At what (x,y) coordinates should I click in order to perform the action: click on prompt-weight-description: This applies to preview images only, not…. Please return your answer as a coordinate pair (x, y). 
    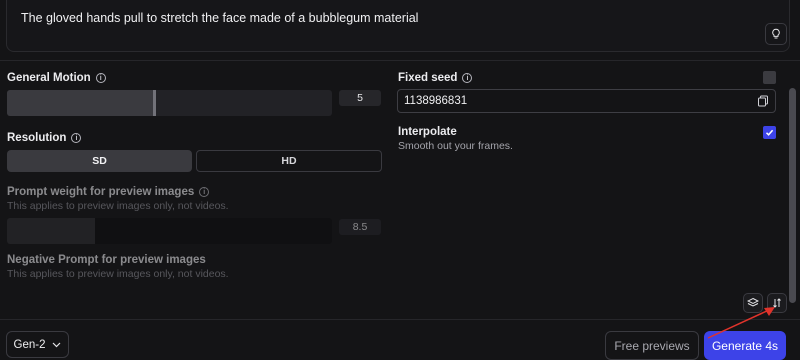
    Looking at the image, I should click on (118, 206).